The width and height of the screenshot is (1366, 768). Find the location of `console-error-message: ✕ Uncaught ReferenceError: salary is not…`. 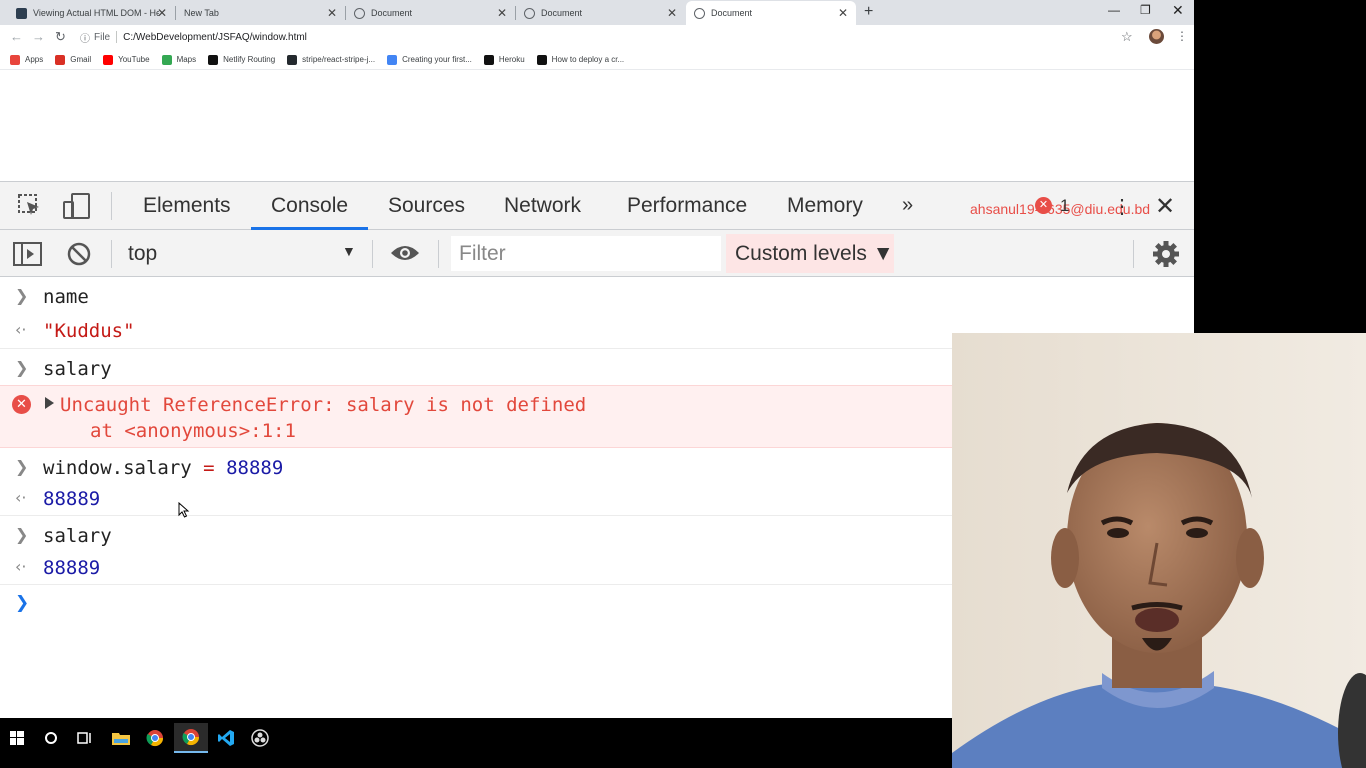

console-error-message: ✕ Uncaught ReferenceError: salary is not… is located at coordinates (476, 416).